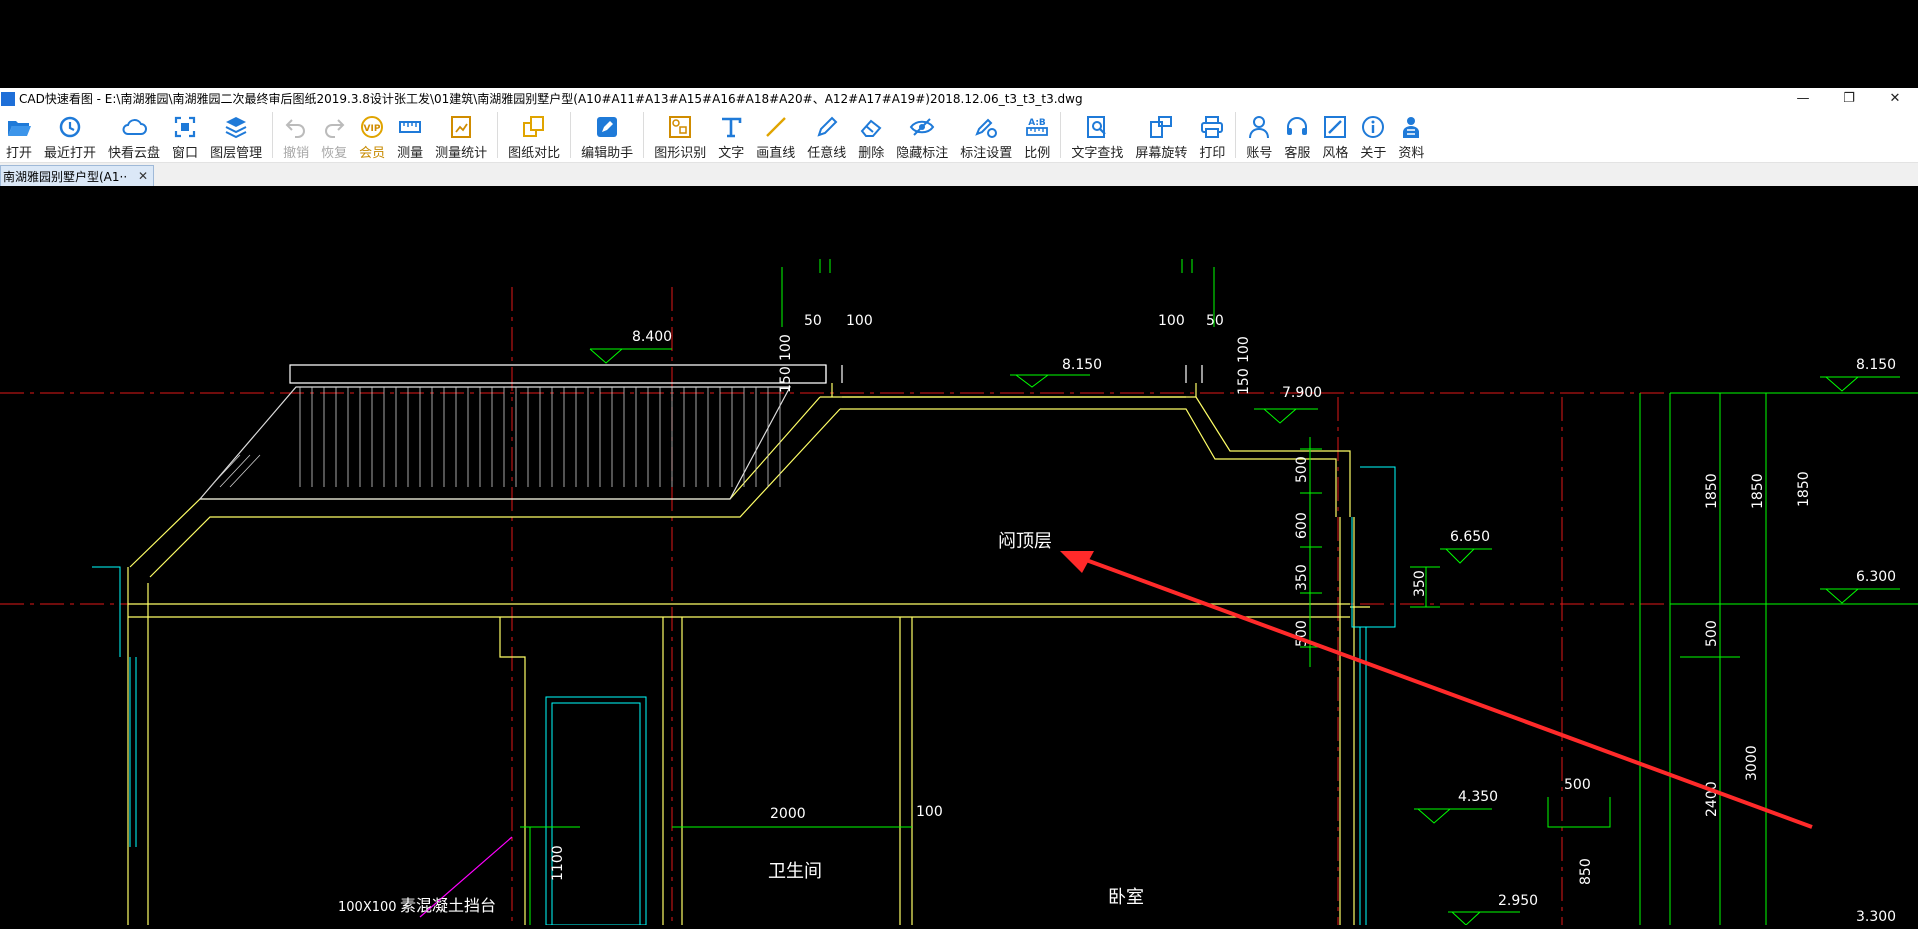 This screenshot has width=1918, height=929. I want to click on freehand-line-button: 任意线, so click(826, 135).